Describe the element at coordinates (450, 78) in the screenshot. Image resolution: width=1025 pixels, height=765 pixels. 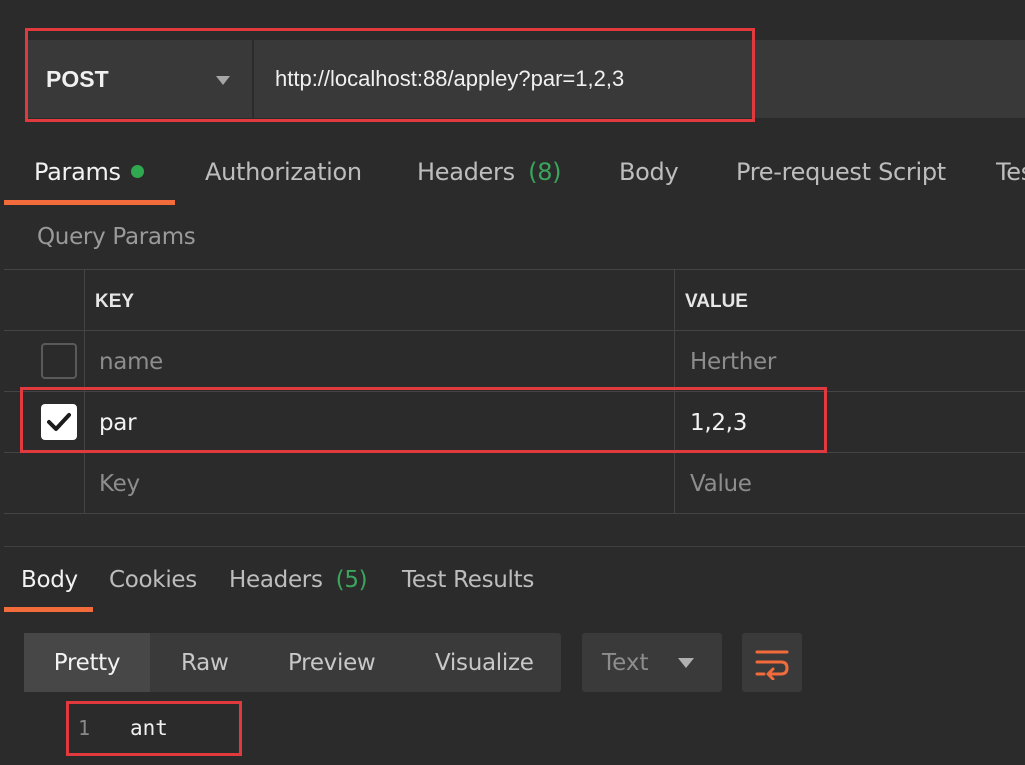
I see `url-value: http://localhost:88/appley?par=1,2,3` at that location.